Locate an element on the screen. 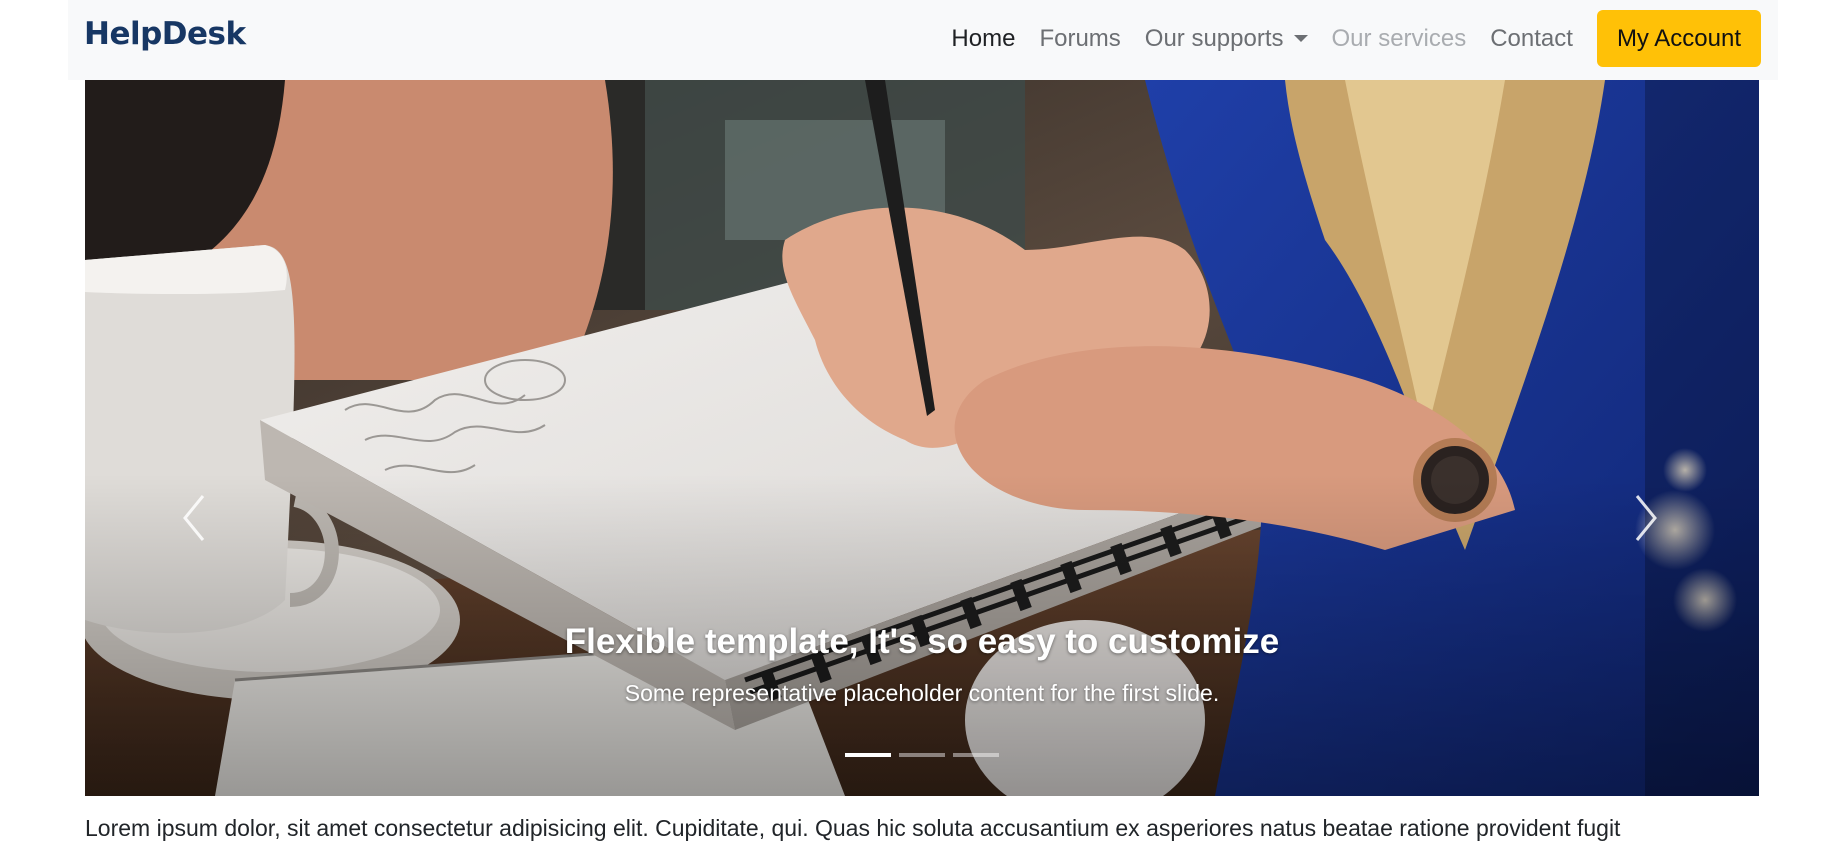  brand-logo: HelpDesk is located at coordinates (165, 34).